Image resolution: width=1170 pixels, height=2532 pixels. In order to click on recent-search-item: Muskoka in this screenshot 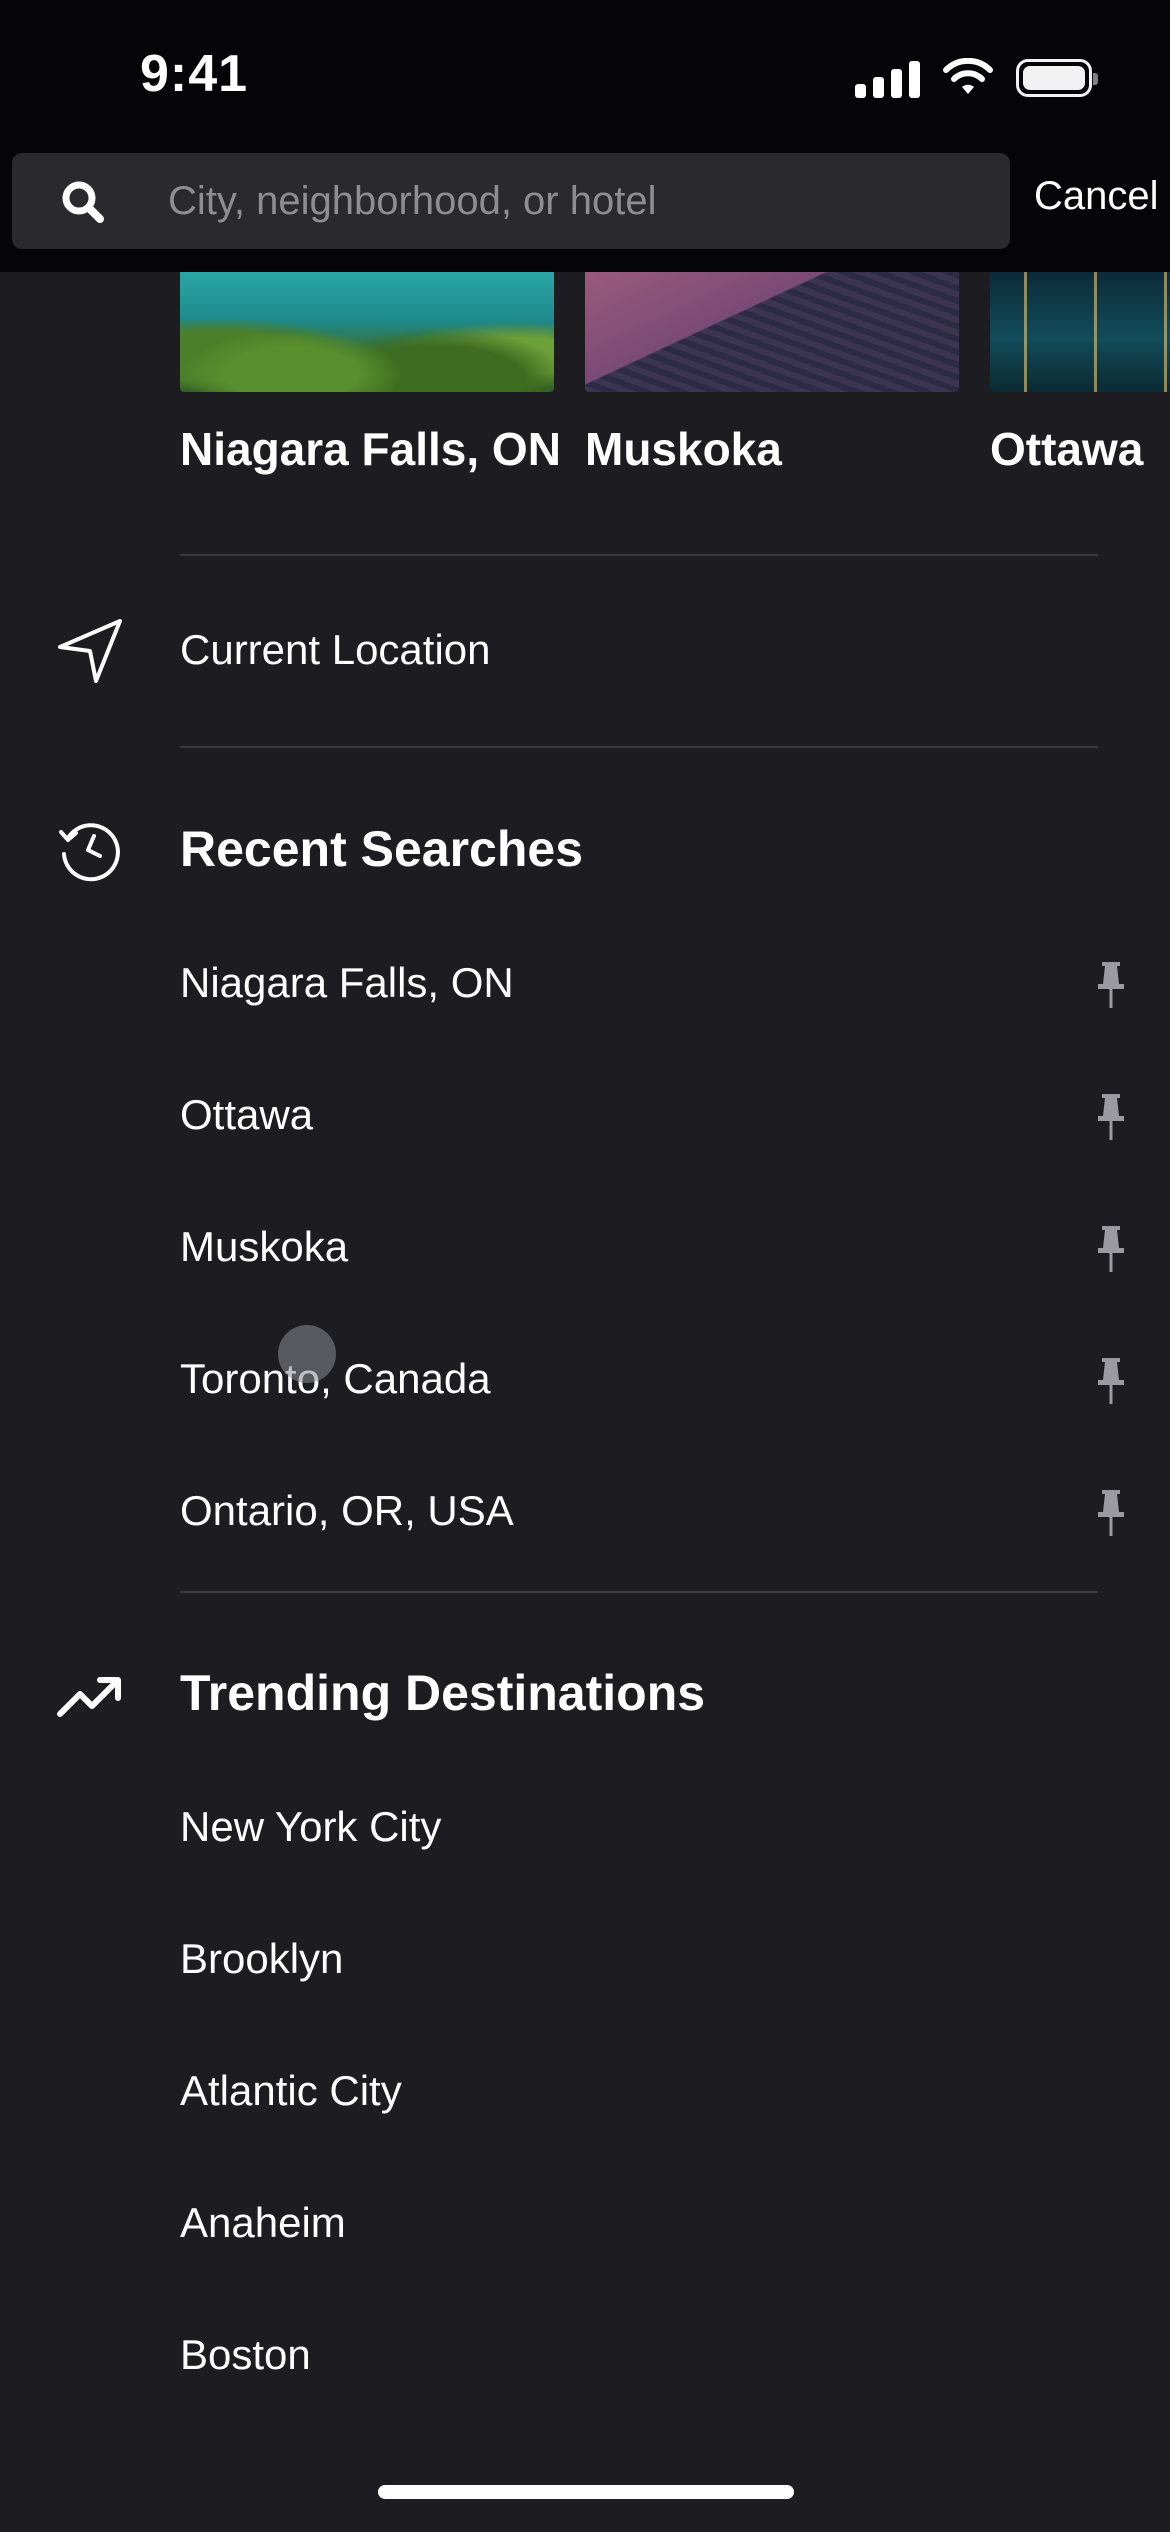, I will do `click(264, 1247)`.